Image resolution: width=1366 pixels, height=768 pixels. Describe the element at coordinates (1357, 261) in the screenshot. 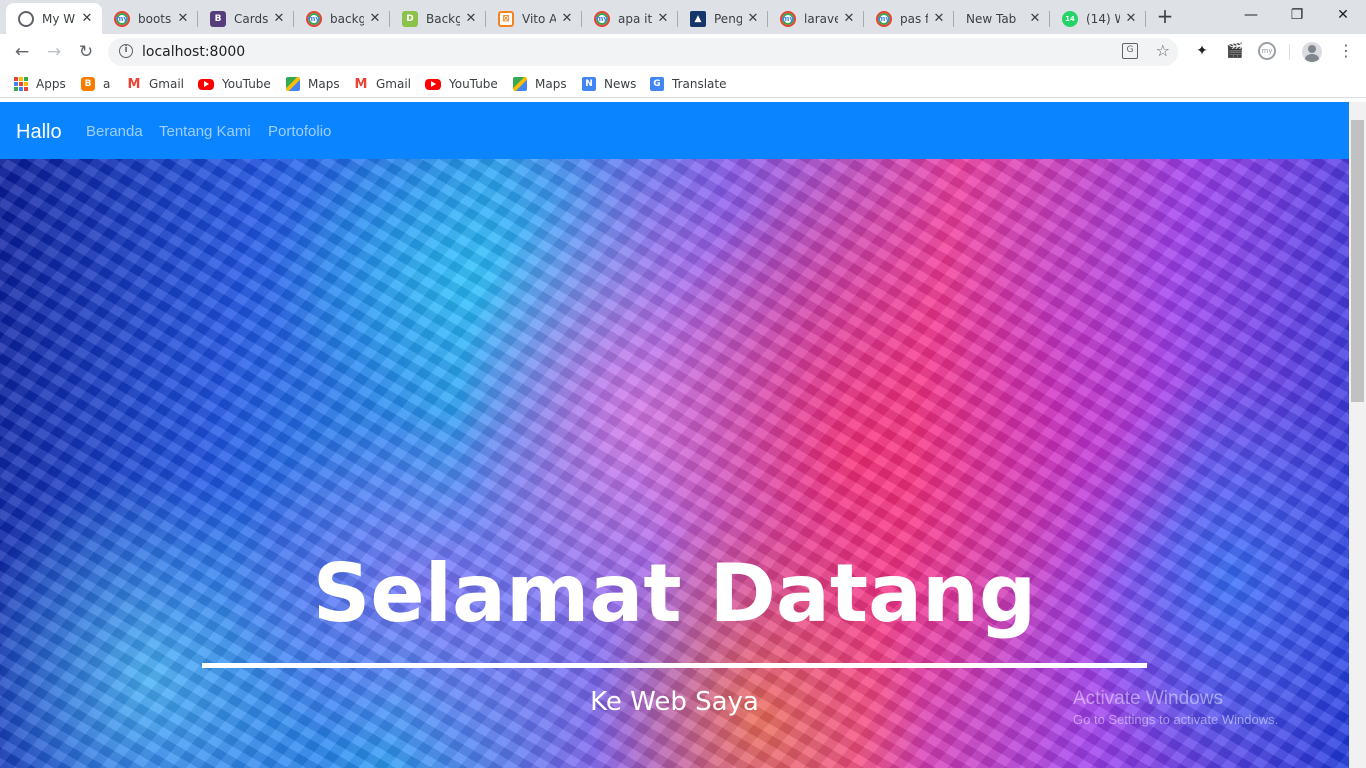

I see `scrollbar-thumb` at that location.